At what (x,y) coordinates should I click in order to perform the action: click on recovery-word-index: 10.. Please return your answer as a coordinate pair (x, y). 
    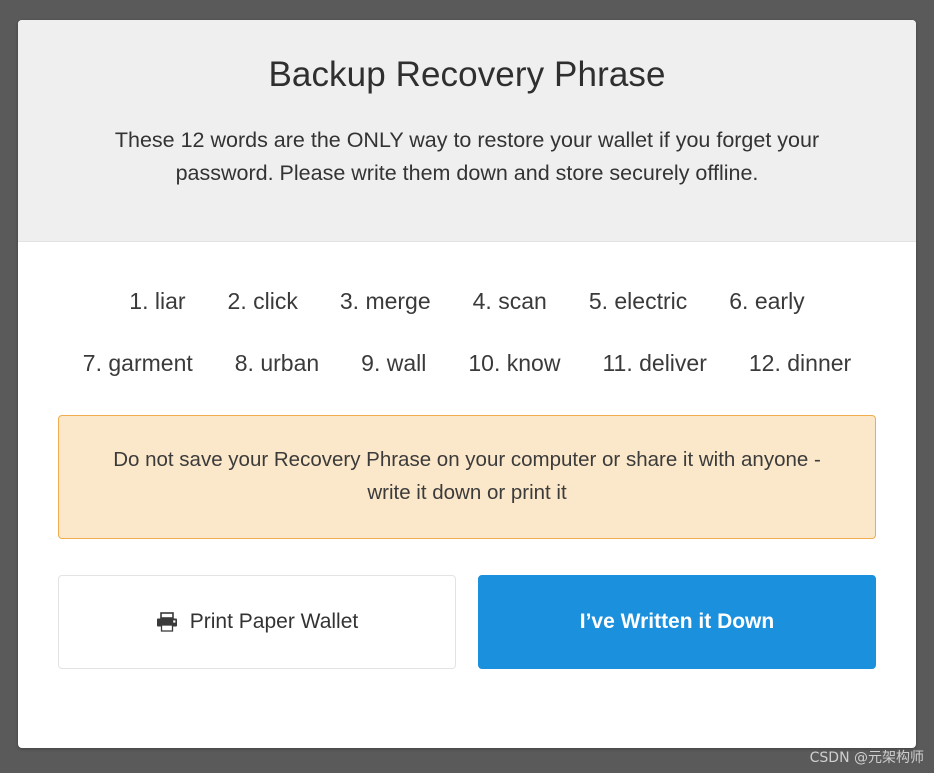
    Looking at the image, I should click on (484, 362).